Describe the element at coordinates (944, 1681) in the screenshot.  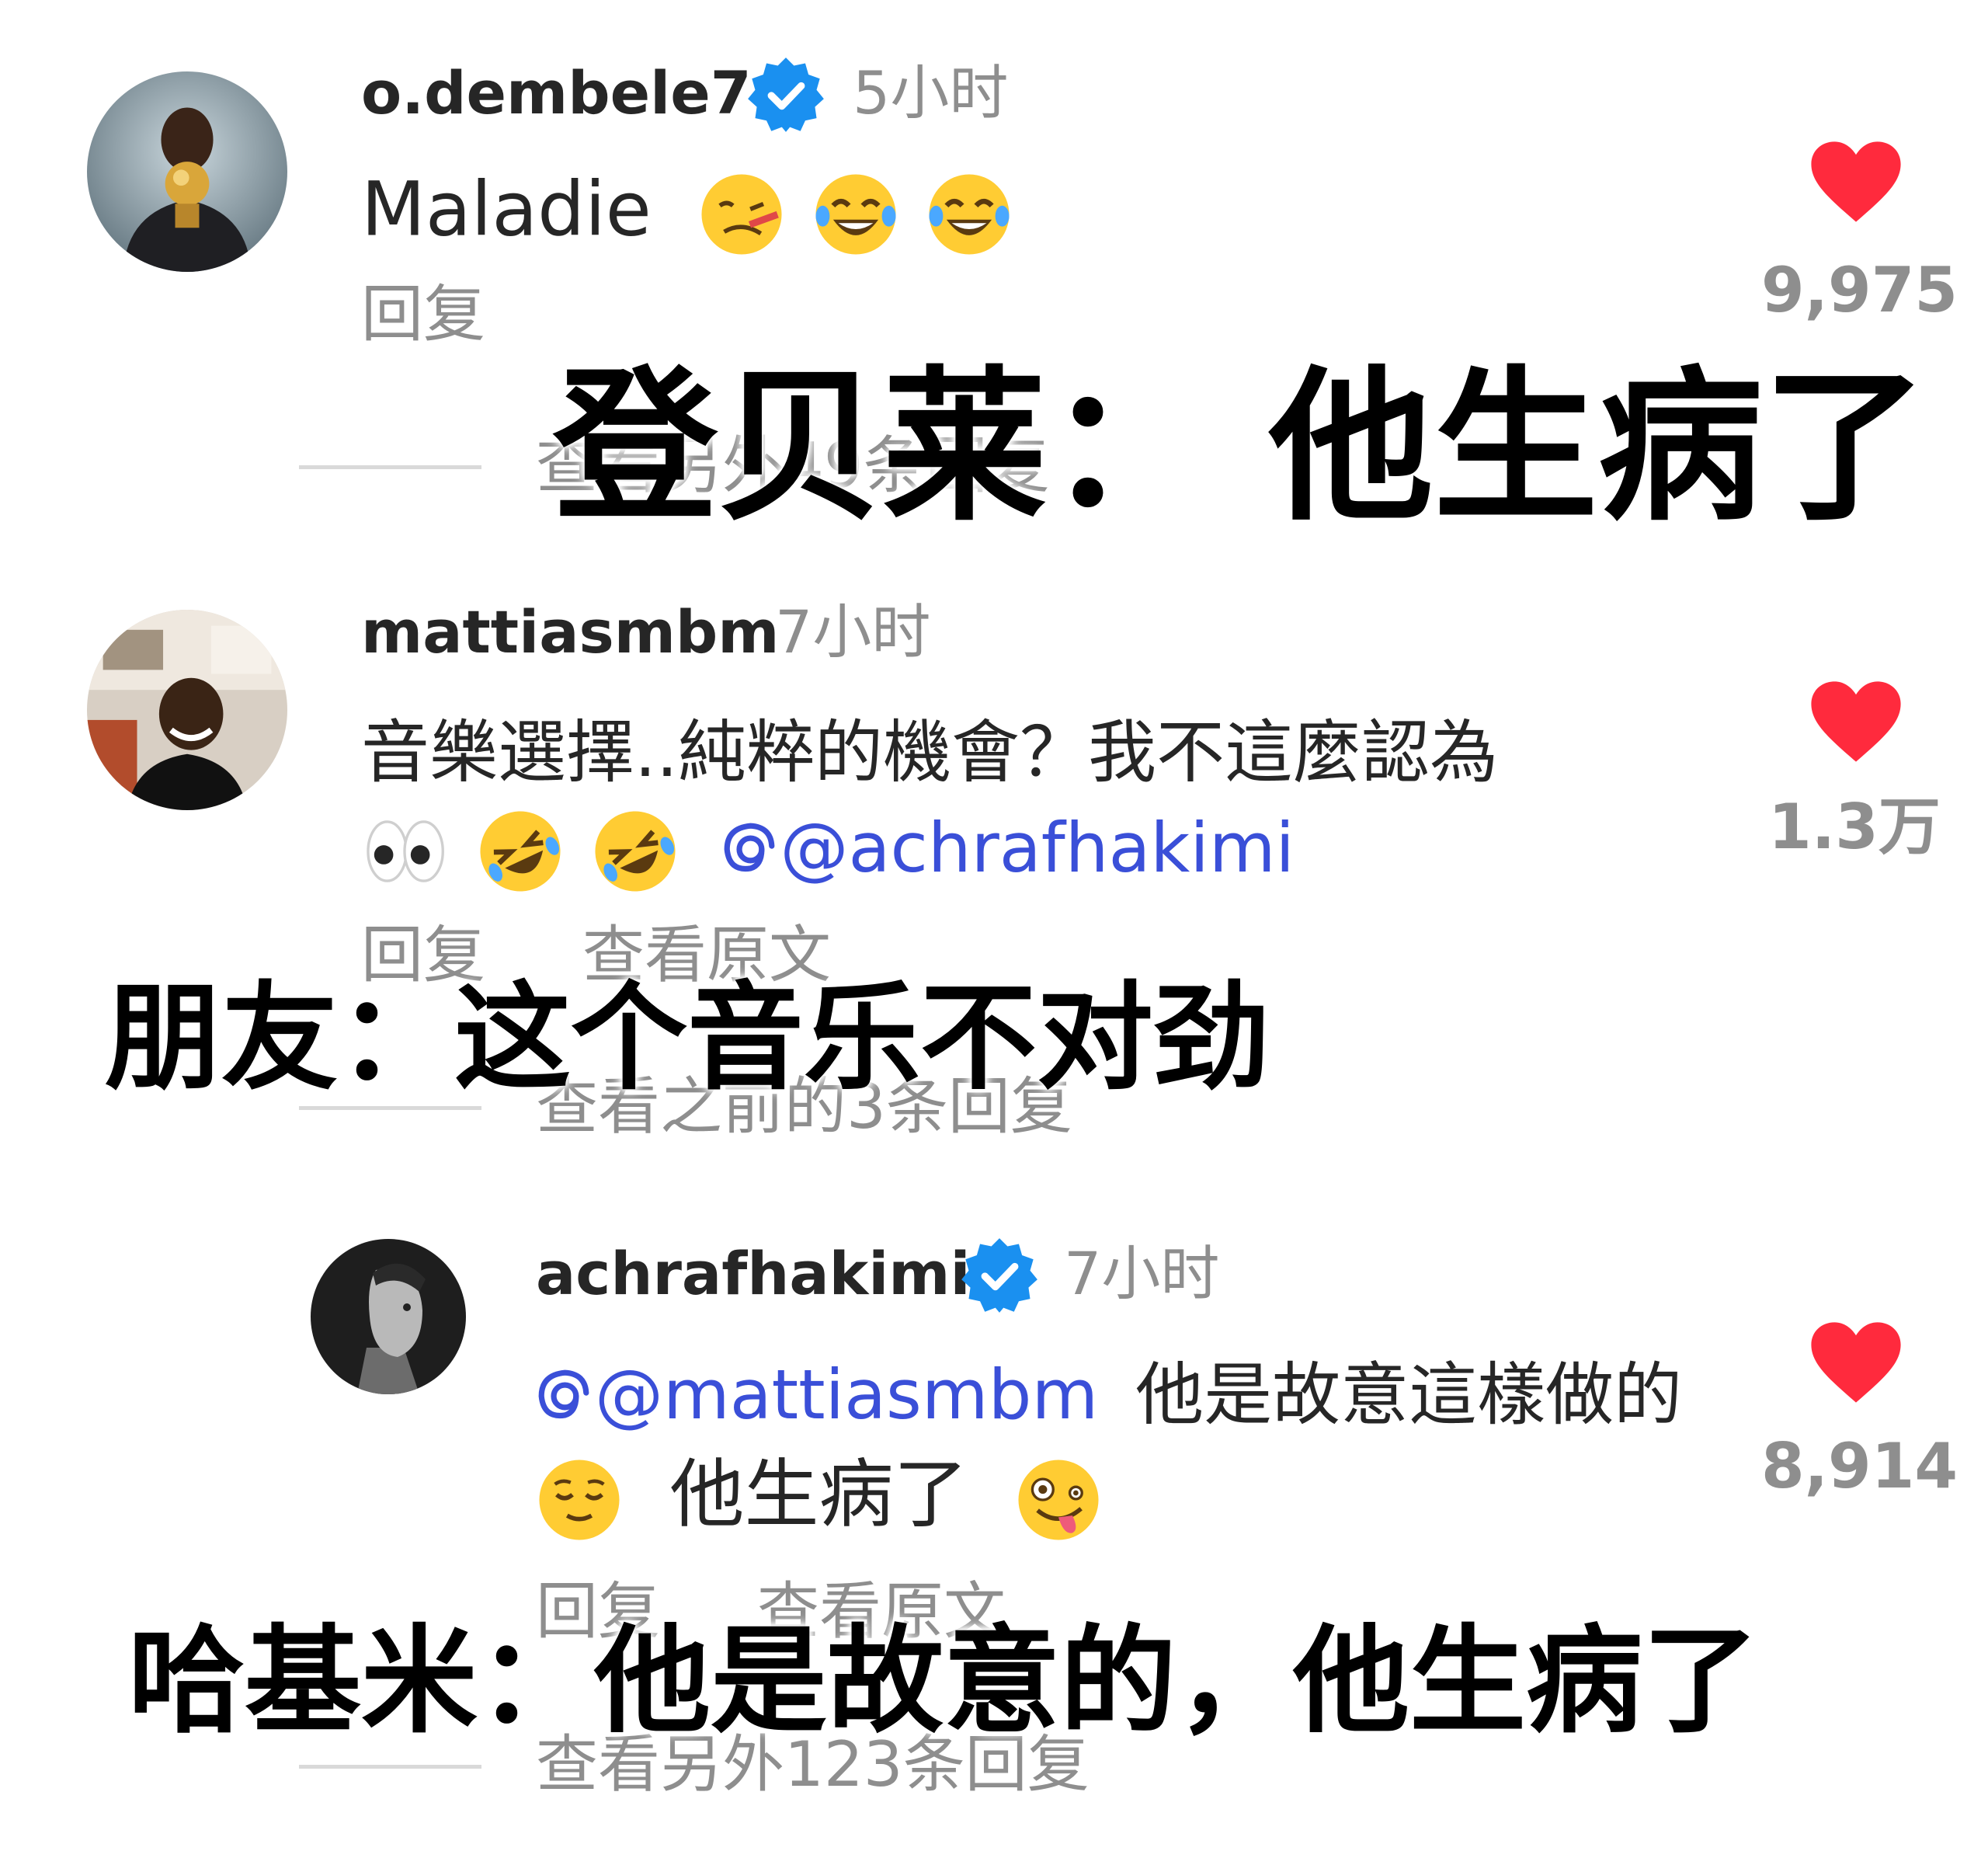
I see `caption-overlay: 哈基米：他是故意的，他生病了` at that location.